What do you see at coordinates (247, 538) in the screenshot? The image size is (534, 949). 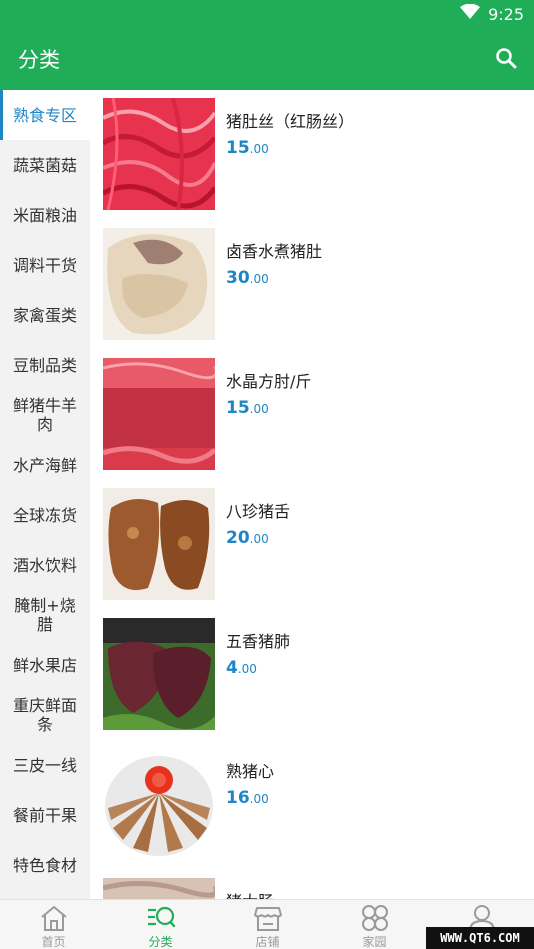 I see `product-price: 20.00` at bounding box center [247, 538].